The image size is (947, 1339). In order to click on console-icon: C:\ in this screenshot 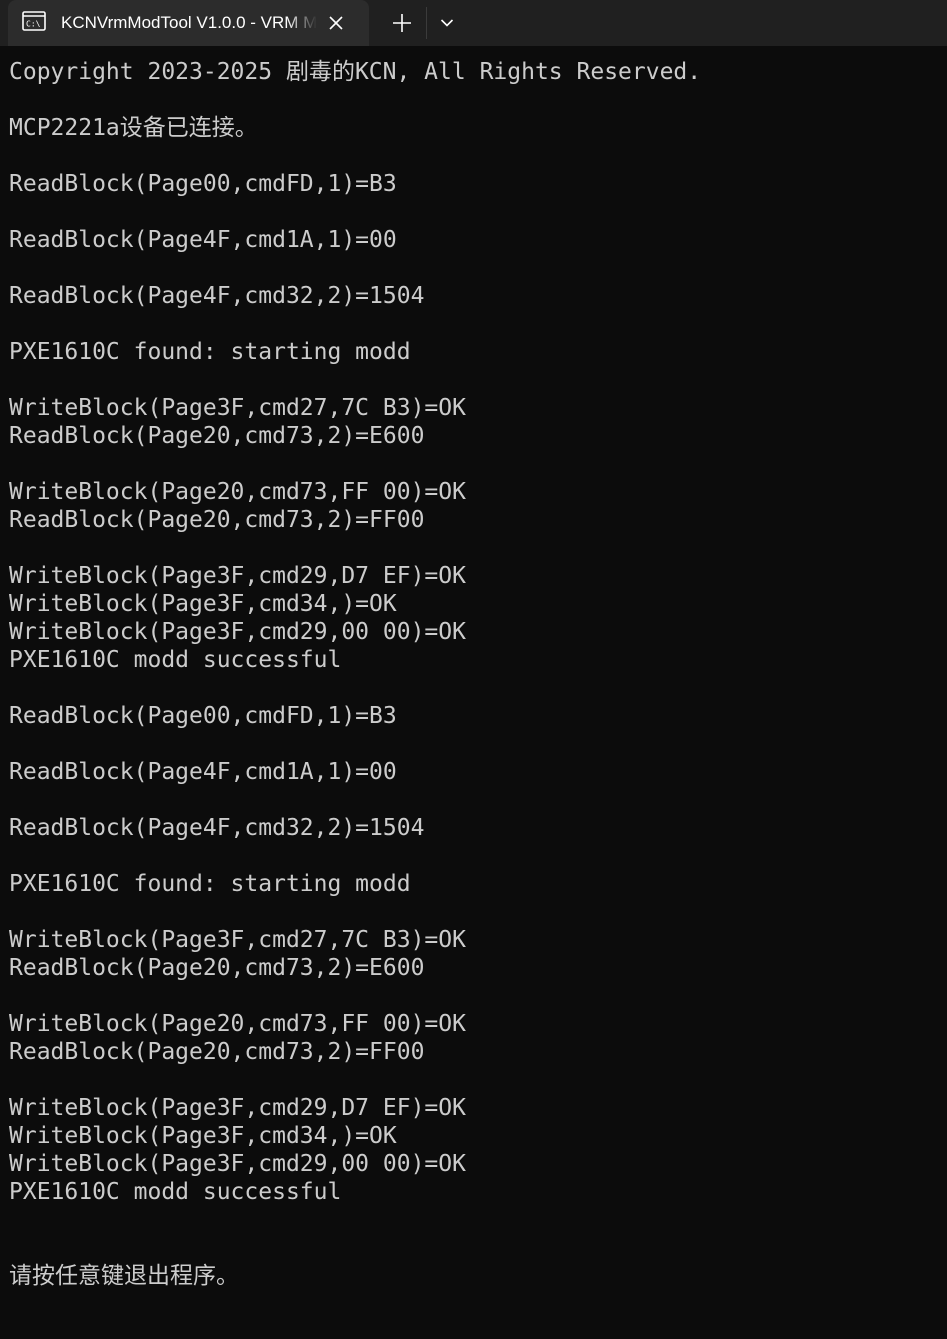, I will do `click(34, 21)`.